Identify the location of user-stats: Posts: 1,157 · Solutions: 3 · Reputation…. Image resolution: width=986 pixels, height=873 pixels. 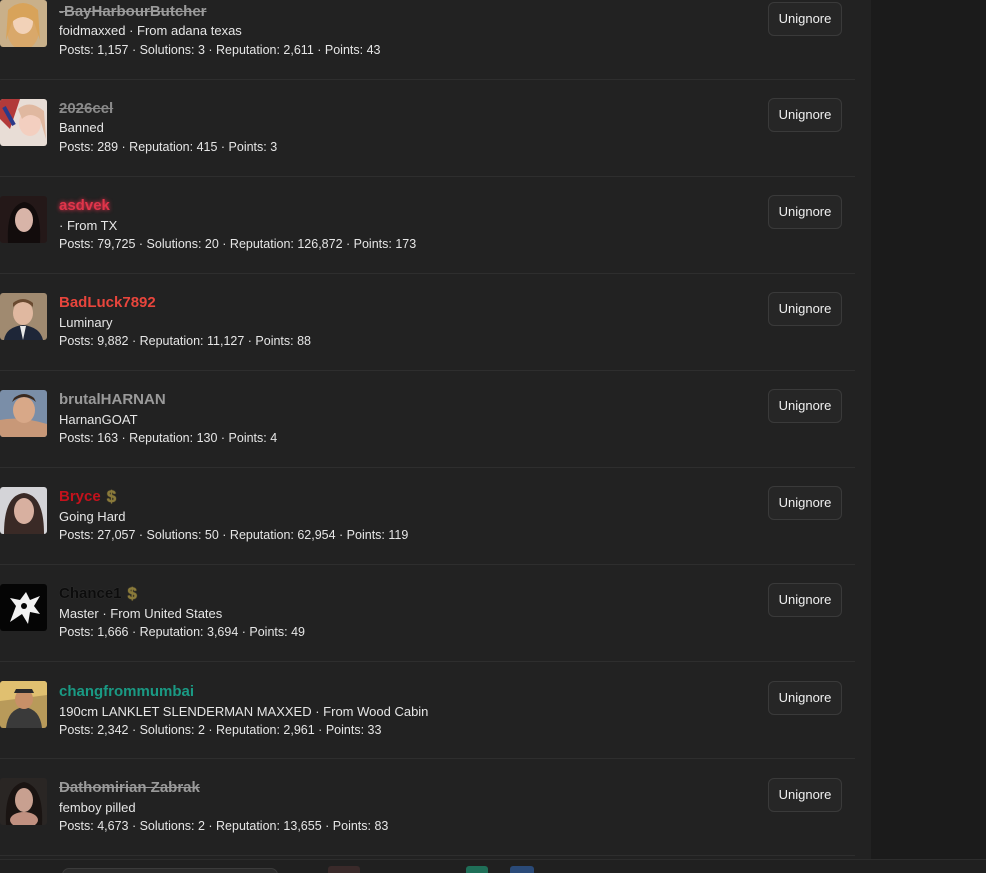
(220, 50).